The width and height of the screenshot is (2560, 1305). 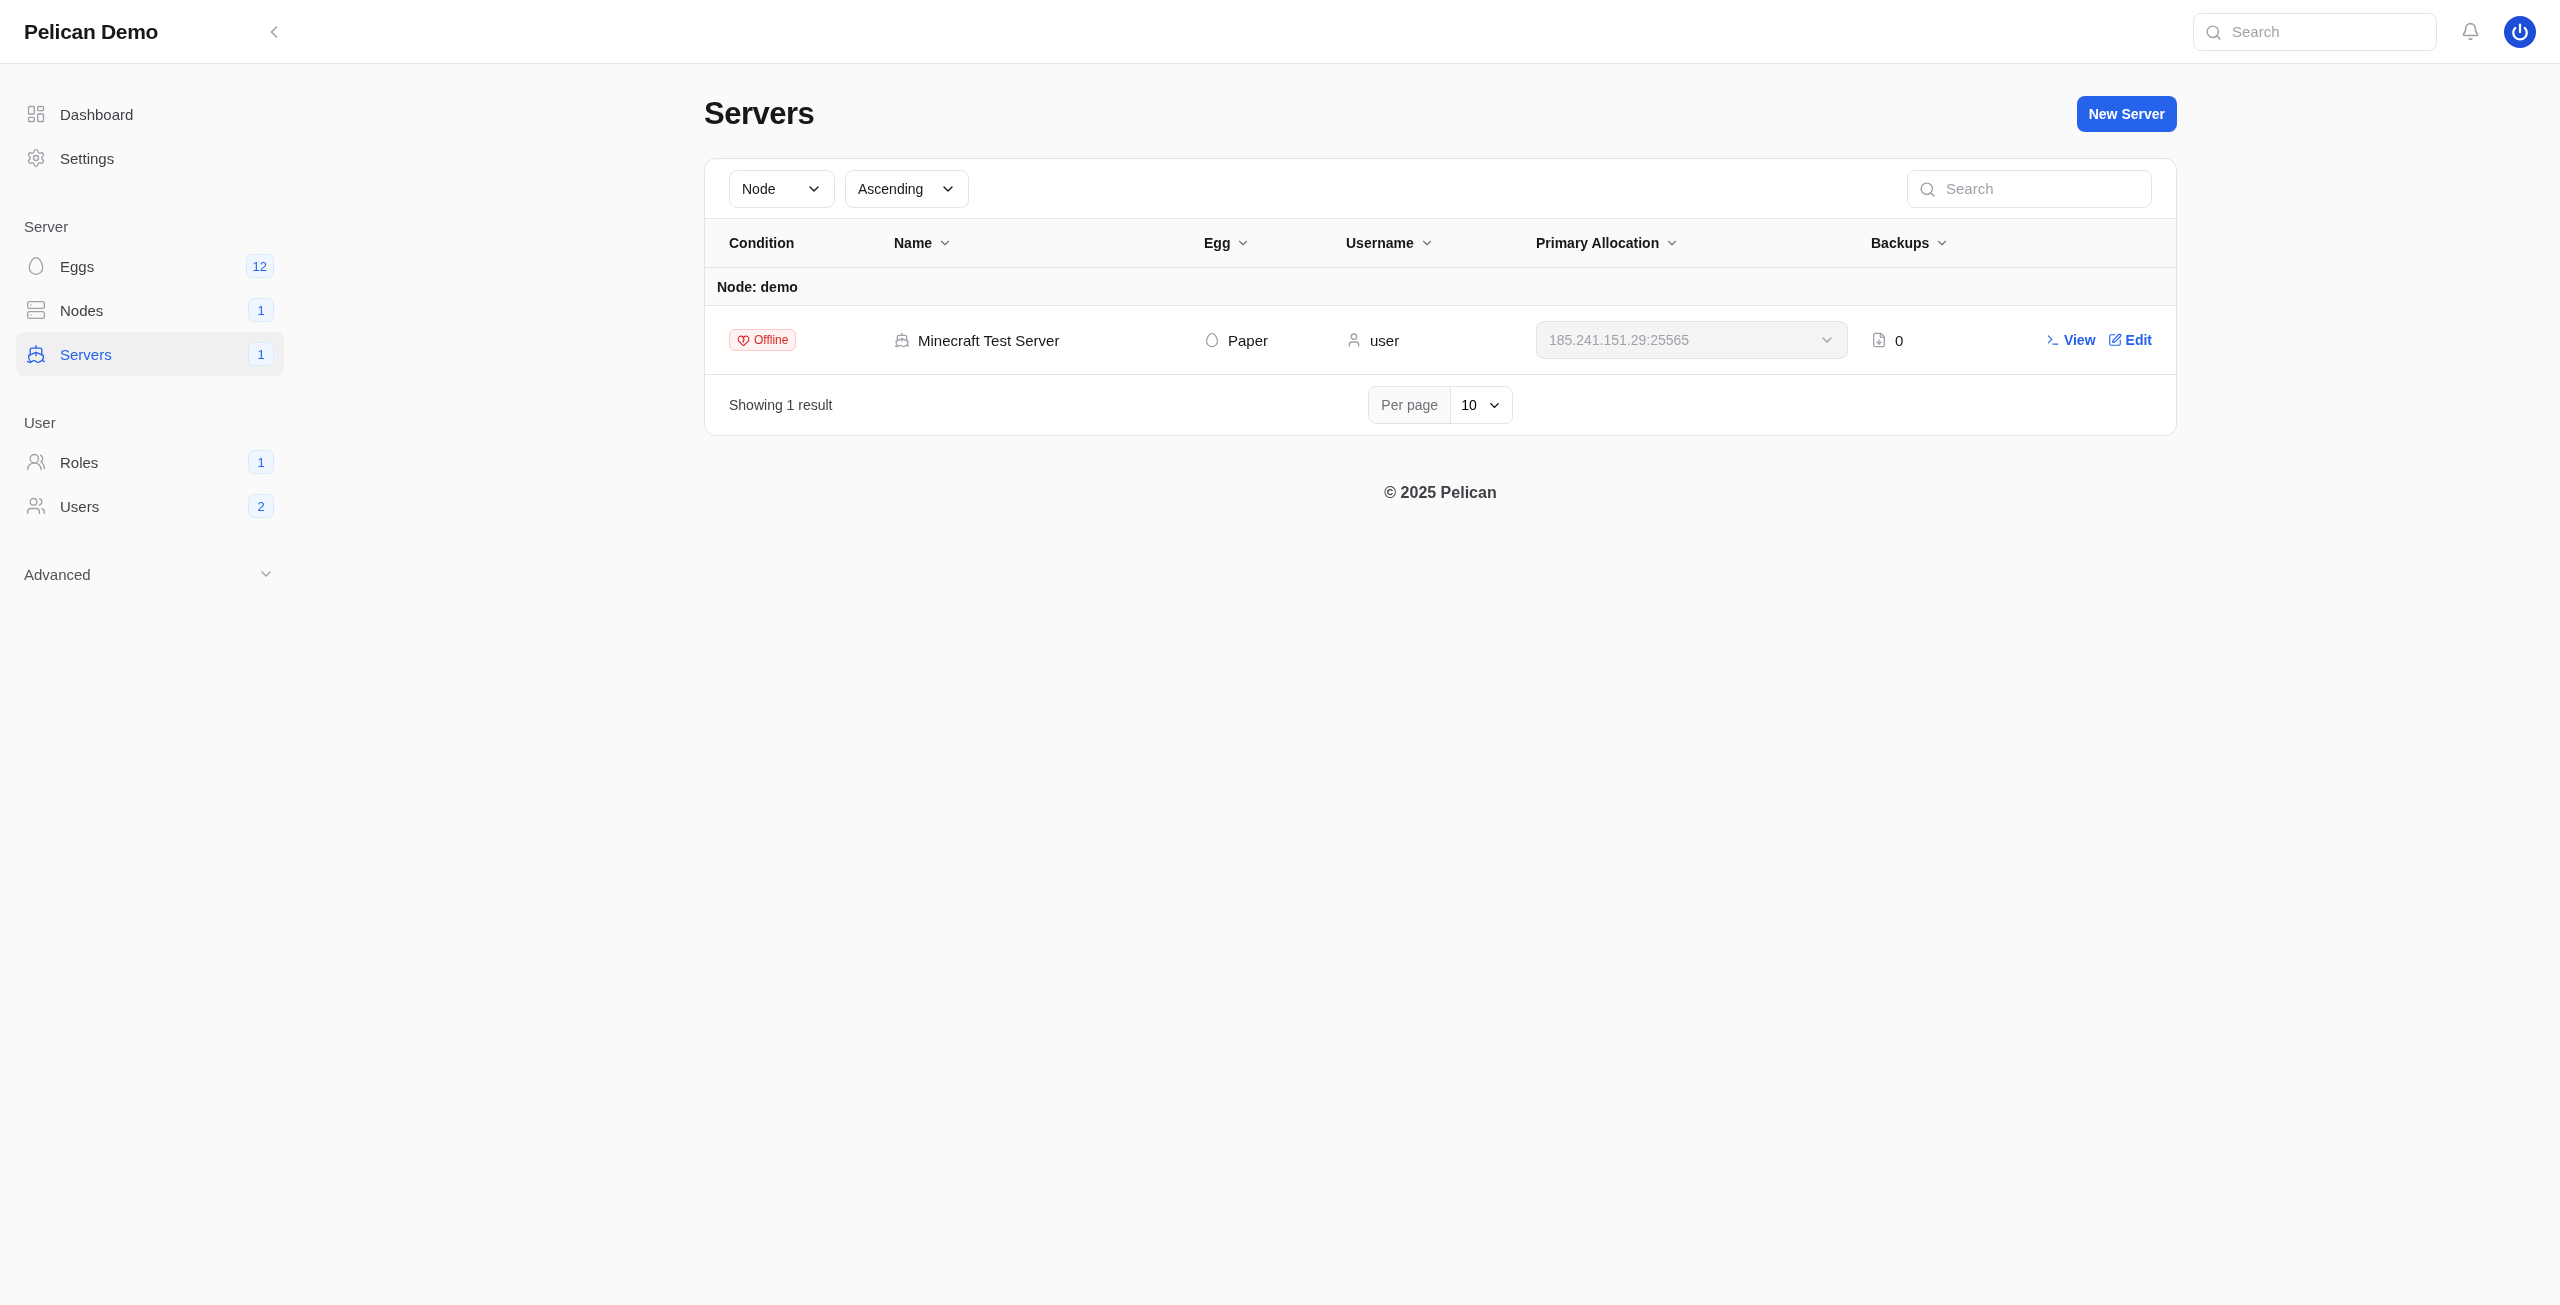 What do you see at coordinates (92, 31) in the screenshot?
I see `app-title: Pelican Demo` at bounding box center [92, 31].